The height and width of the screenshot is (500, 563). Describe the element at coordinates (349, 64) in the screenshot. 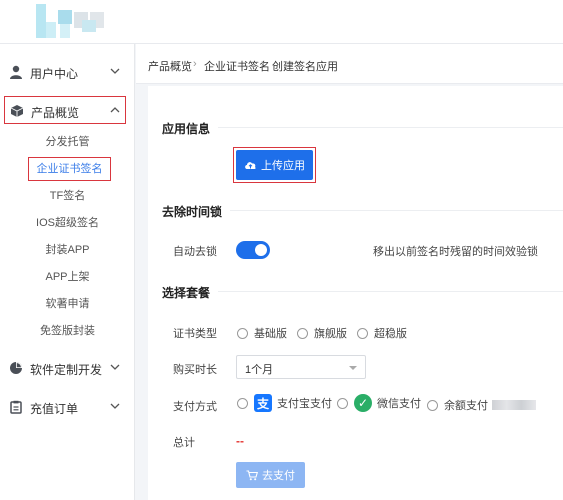

I see `breadcrumb: 产品概览 › 企业证书签名 › 创建签名应用` at that location.